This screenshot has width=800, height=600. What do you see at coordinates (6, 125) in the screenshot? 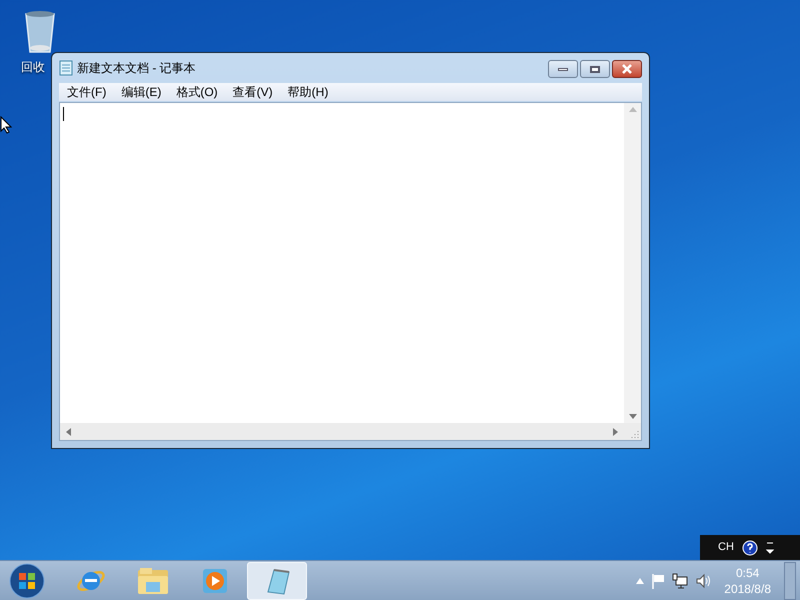
I see `mouse-pointer-icon` at bounding box center [6, 125].